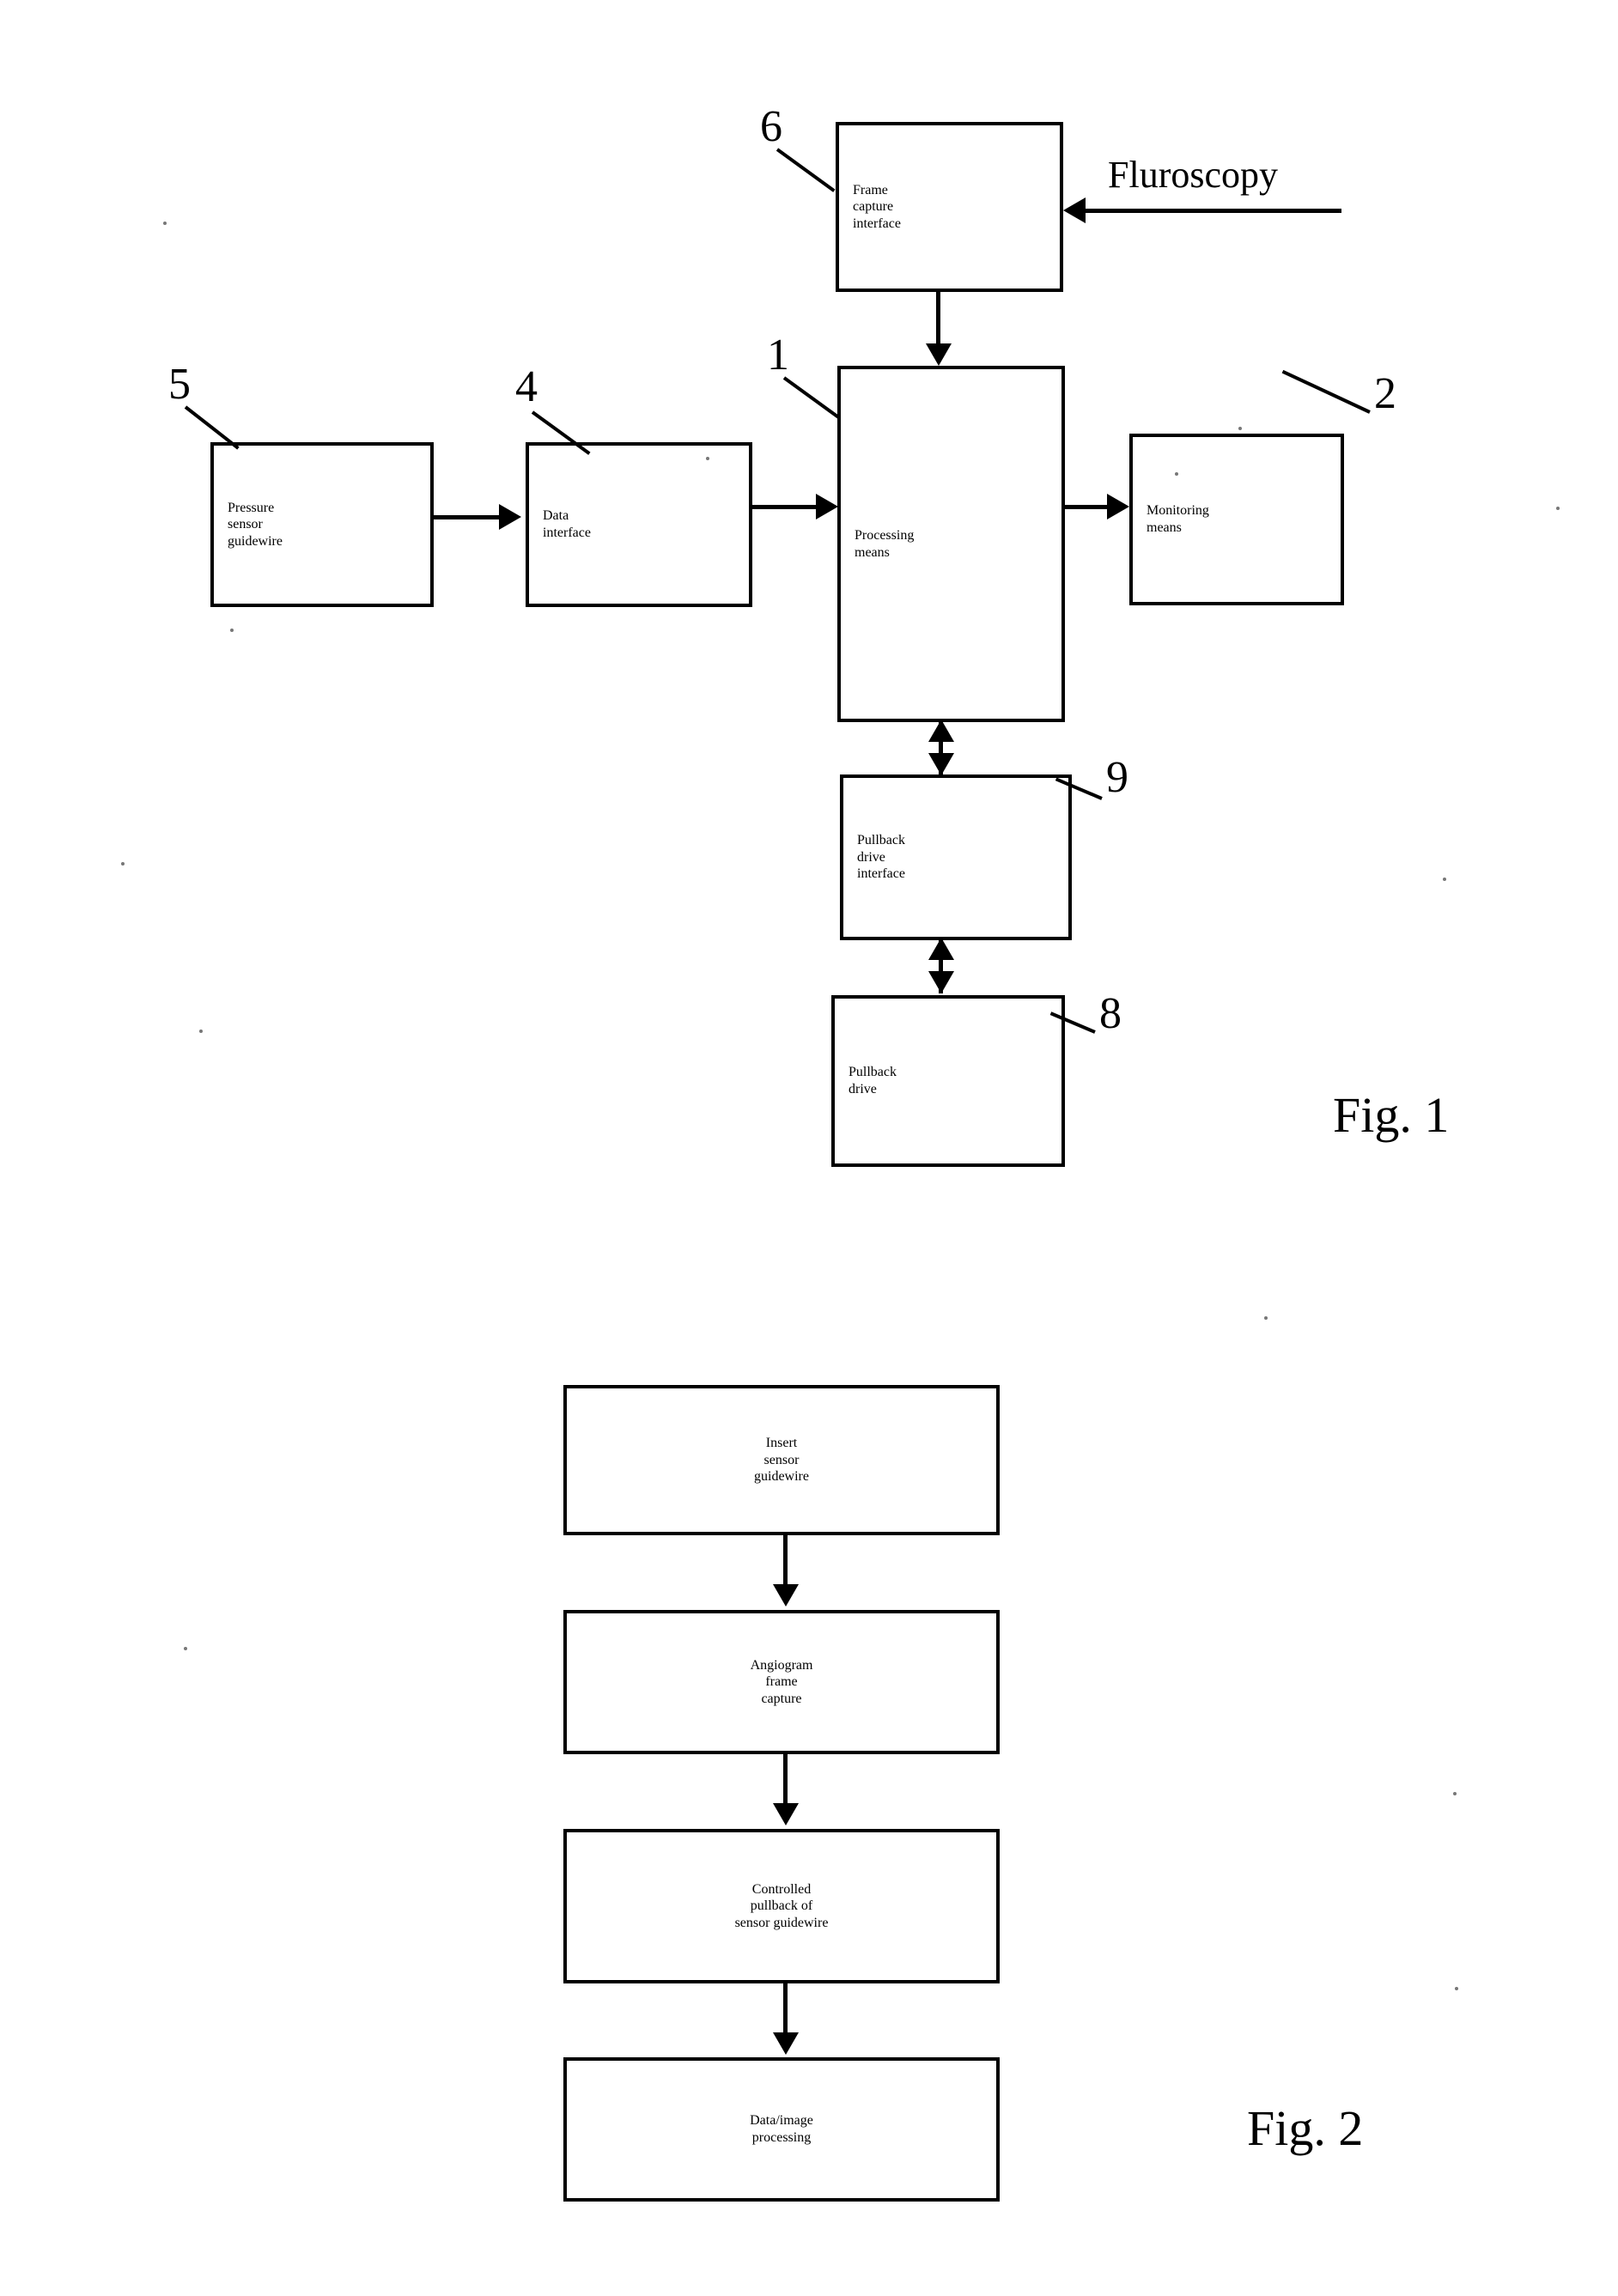  Describe the element at coordinates (639, 524) in the screenshot. I see `block-data-interface: Data interface` at that location.